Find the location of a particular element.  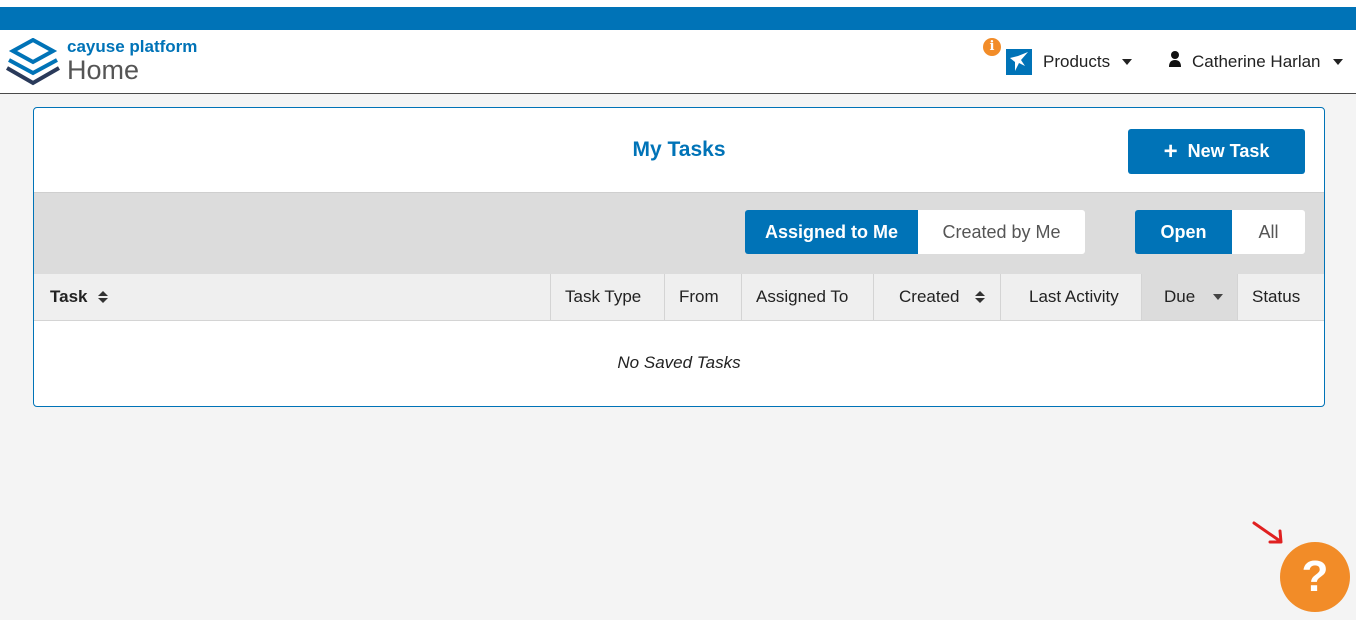

assigned-to-me-button: Assigned to Me is located at coordinates (831, 232).